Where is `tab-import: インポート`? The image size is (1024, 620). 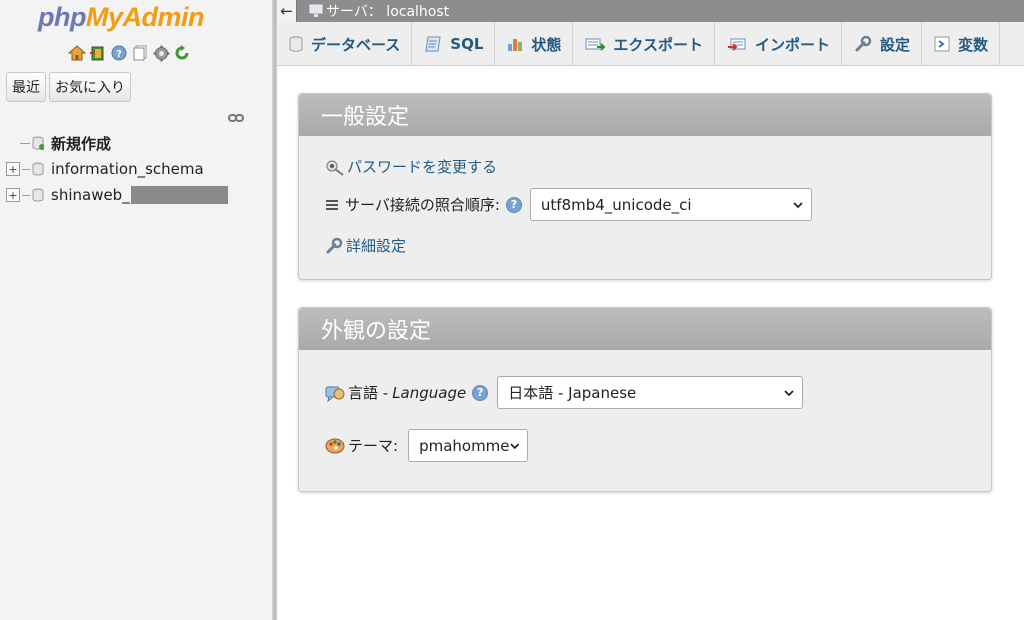
tab-import: インポート is located at coordinates (778, 43).